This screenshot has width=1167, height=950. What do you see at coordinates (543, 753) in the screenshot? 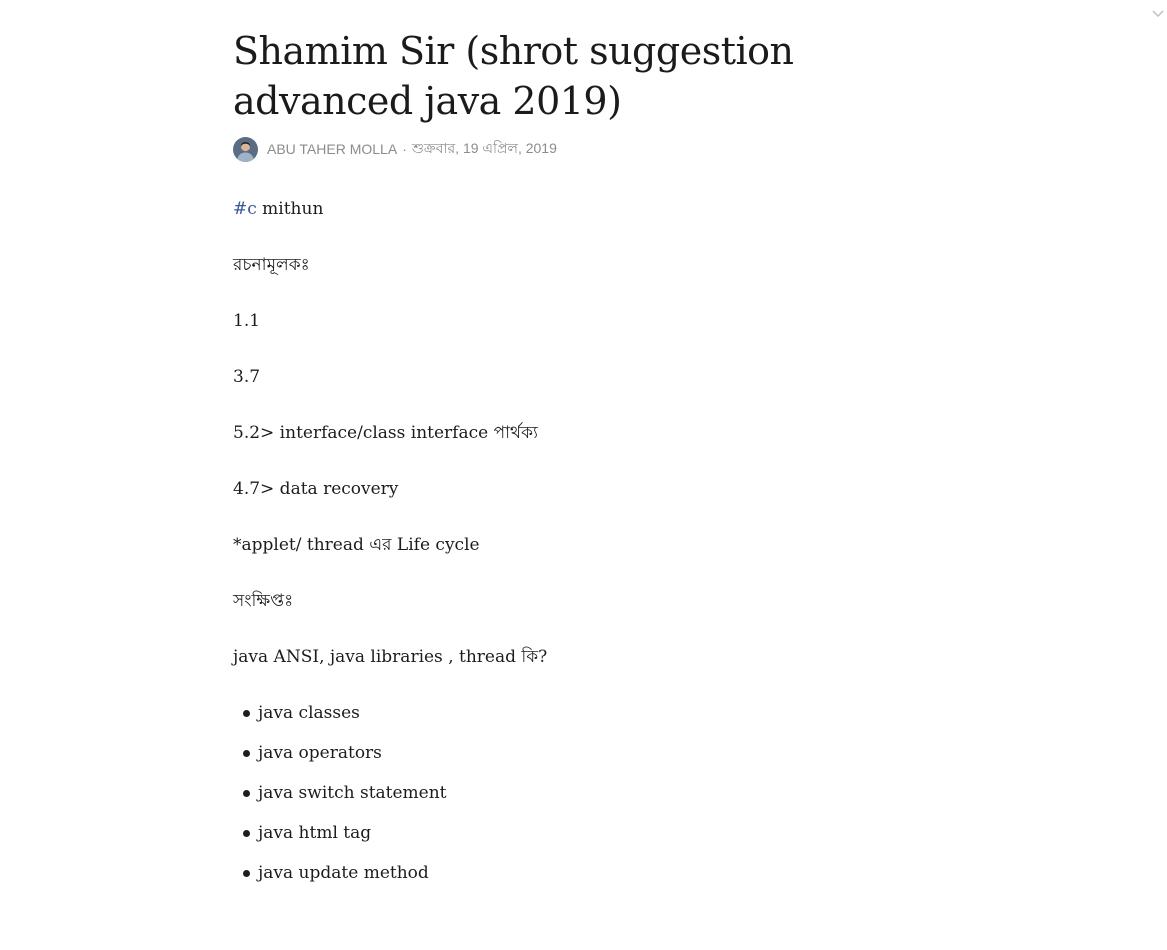
I see `list-item: java operators` at bounding box center [543, 753].